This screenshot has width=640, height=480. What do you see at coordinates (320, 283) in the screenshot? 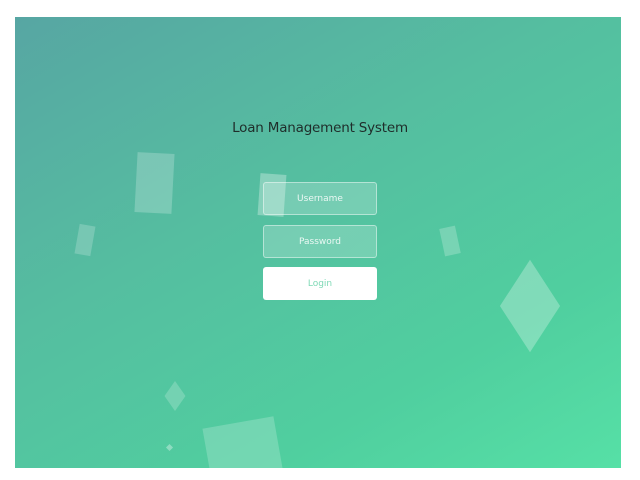
I see `login-button: Login` at bounding box center [320, 283].